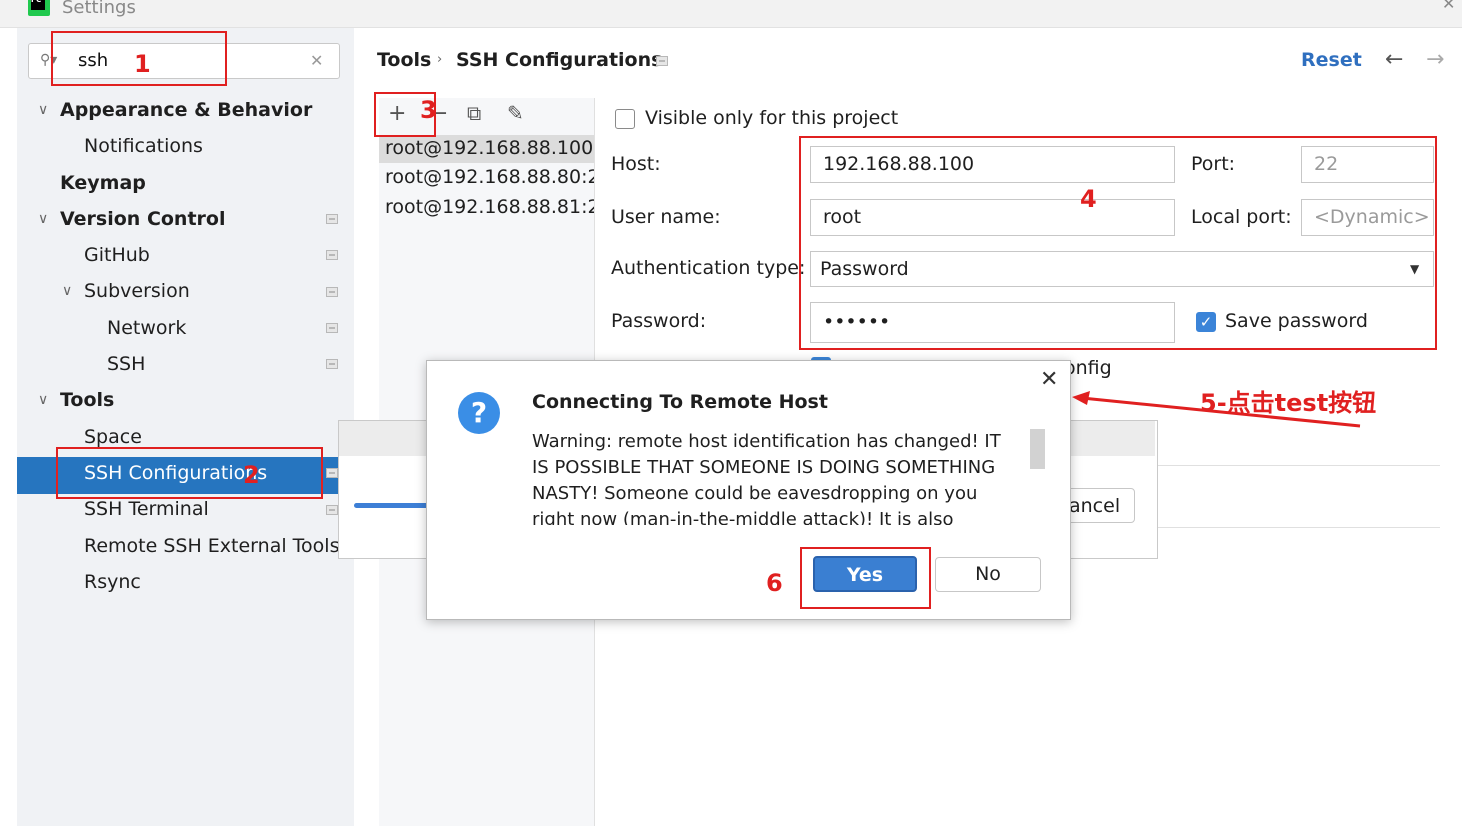 The image size is (1462, 826). I want to click on annotation-number-1: 1, so click(142, 64).